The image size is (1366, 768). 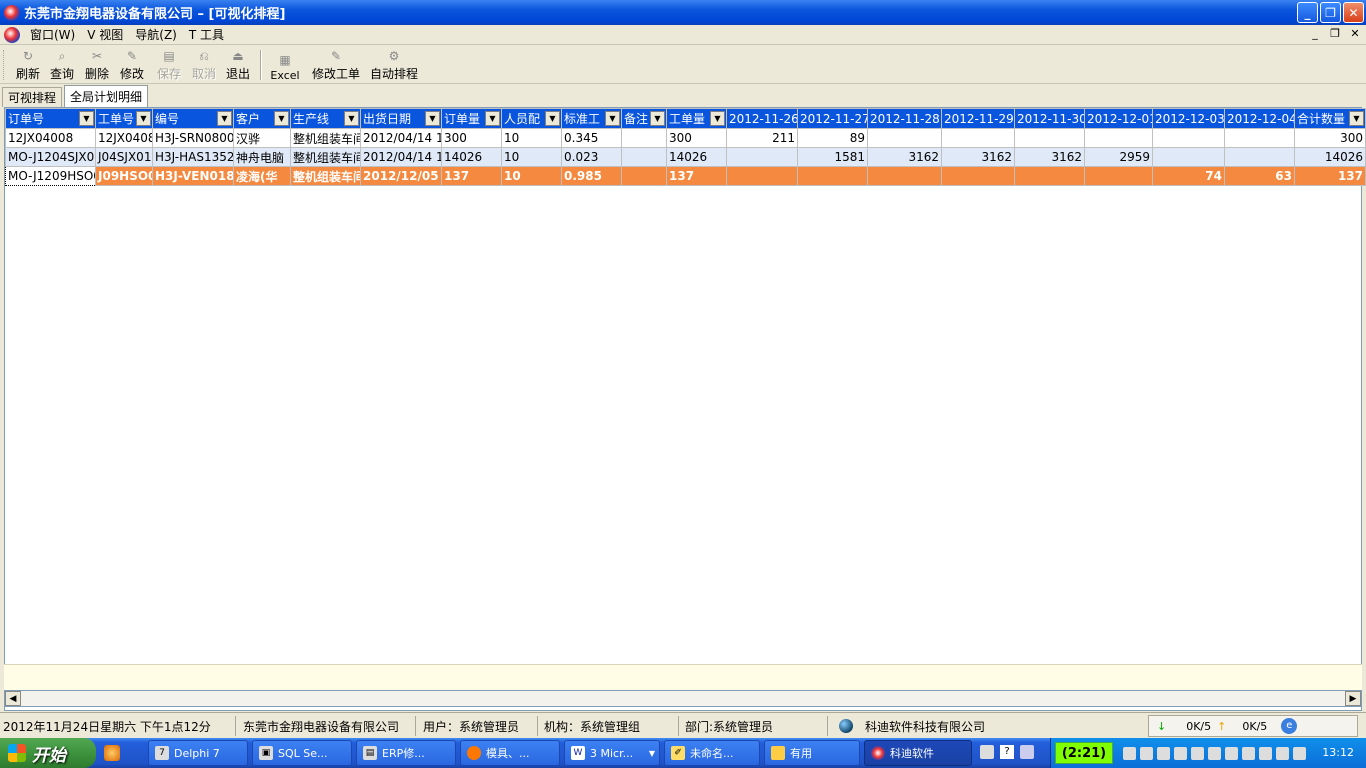 What do you see at coordinates (918, 753) in the screenshot?
I see `task-kedi: 科迪软件` at bounding box center [918, 753].